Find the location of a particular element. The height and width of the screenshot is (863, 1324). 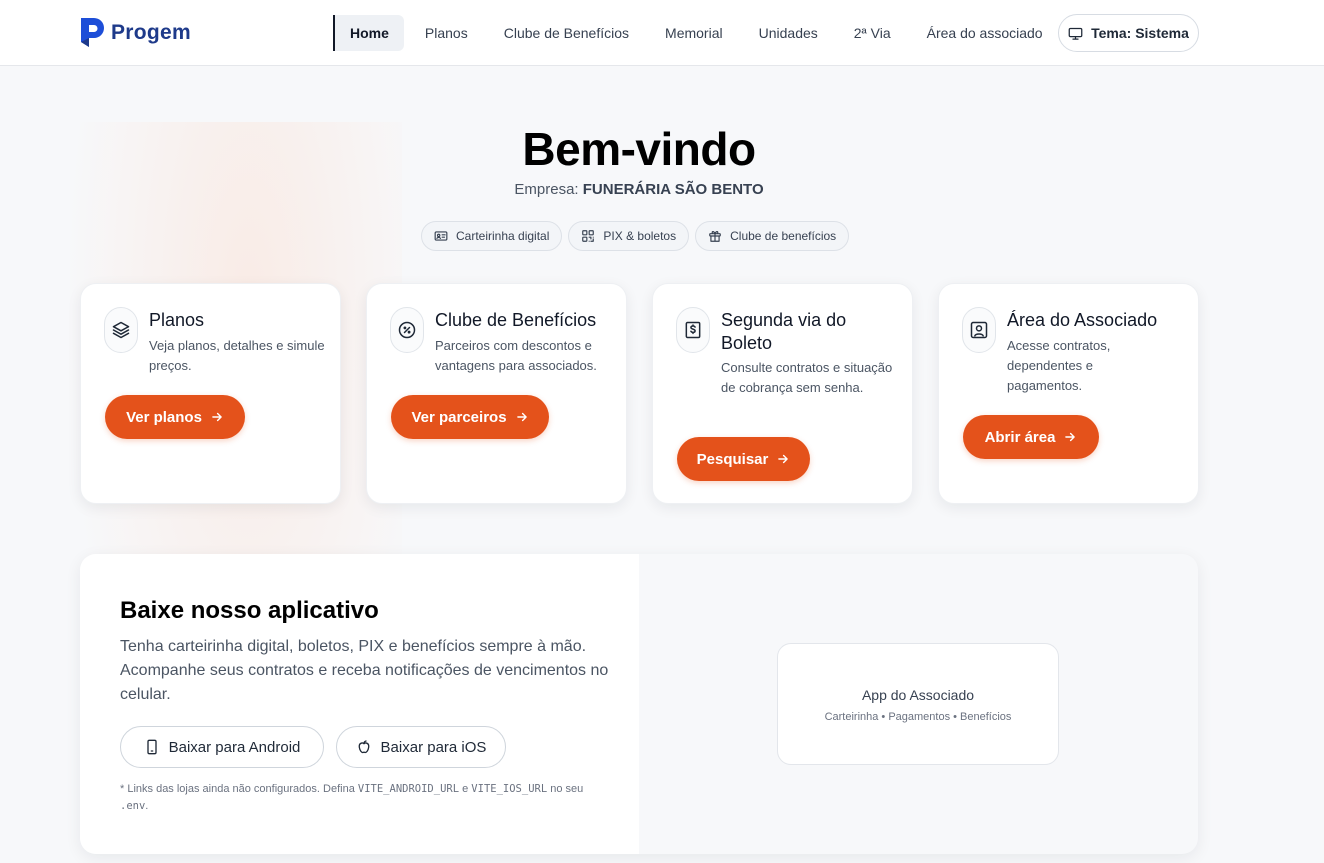

nav-clube-beneficios: Clube de Benefícios is located at coordinates (566, 33).